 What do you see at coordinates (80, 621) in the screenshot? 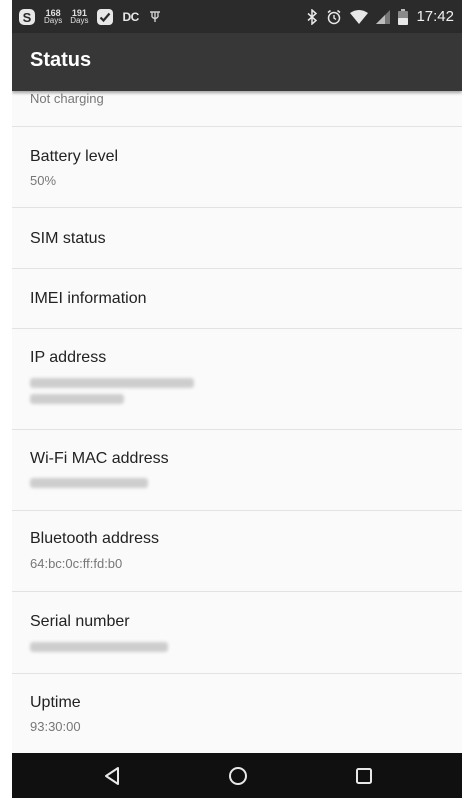
I see `serial-number-title: Serial number` at bounding box center [80, 621].